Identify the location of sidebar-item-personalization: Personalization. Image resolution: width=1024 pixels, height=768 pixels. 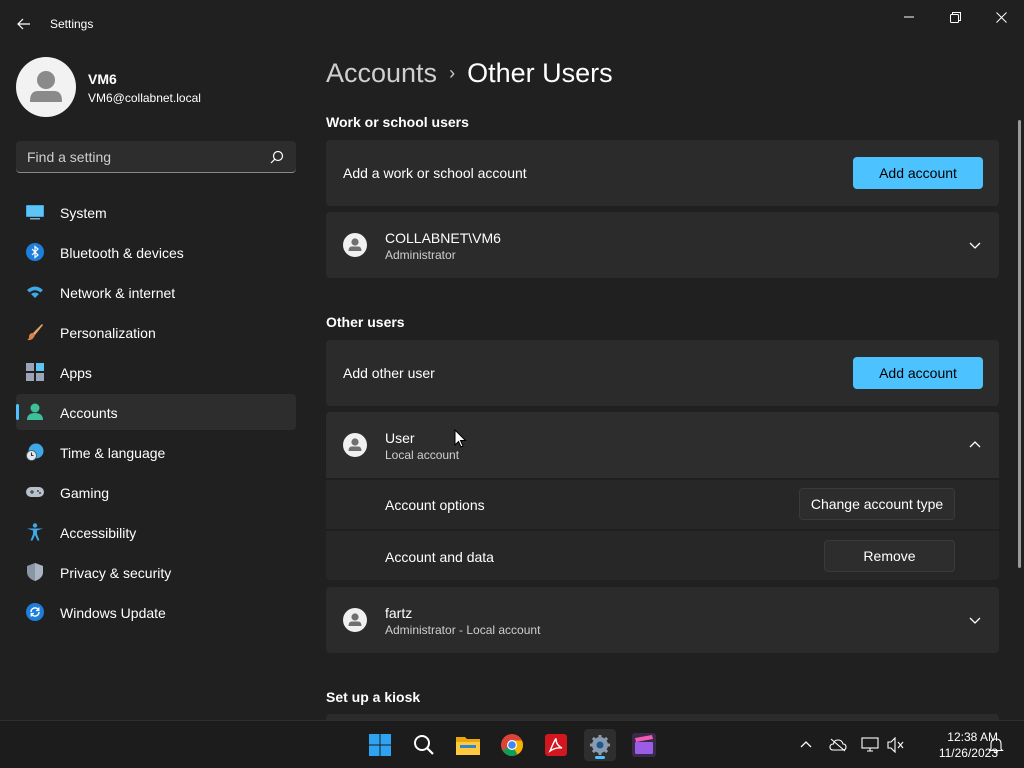
(156, 332).